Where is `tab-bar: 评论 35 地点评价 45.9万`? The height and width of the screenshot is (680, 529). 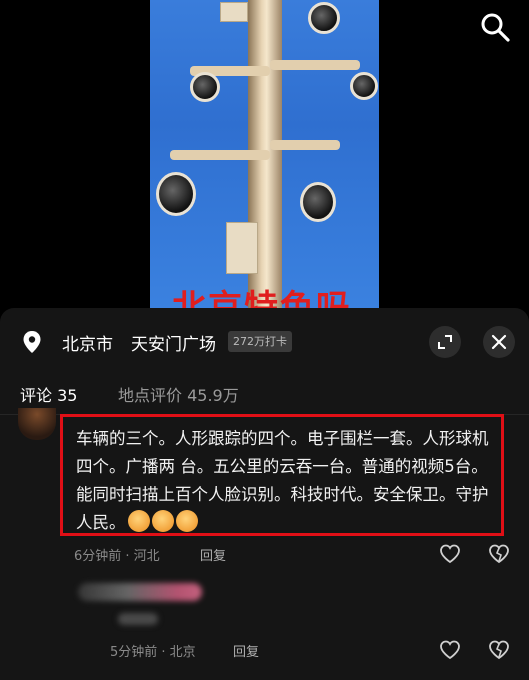
tab-bar: 评论 35 地点评价 45.9万 is located at coordinates (264, 398).